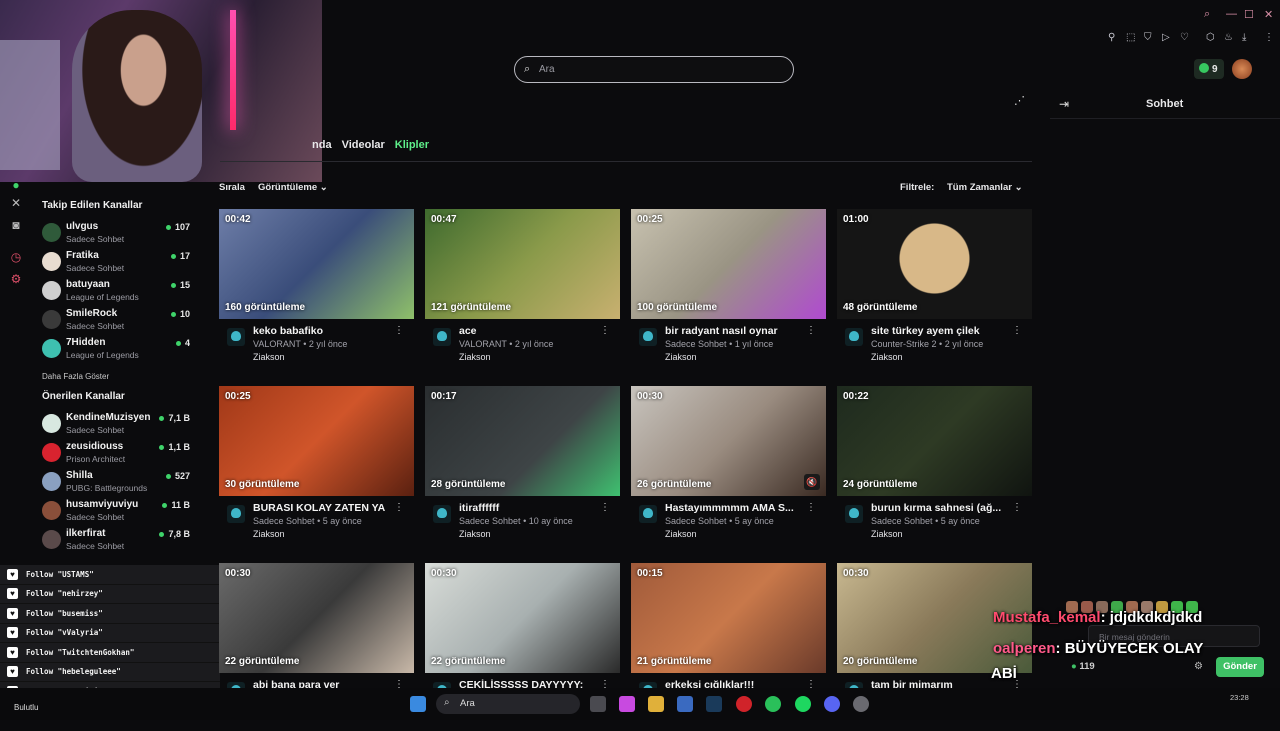 This screenshot has width=1280, height=731. I want to click on search-bar: ⌕ Ara, so click(654, 69).